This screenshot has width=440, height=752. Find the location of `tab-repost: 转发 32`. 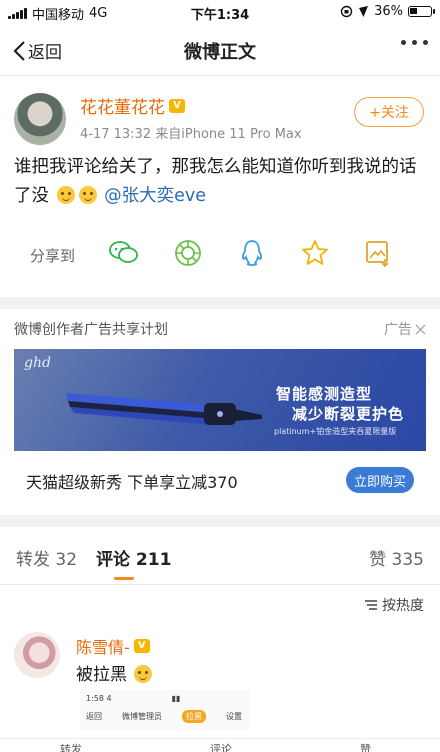

tab-repost: 转发 32 is located at coordinates (46, 557).